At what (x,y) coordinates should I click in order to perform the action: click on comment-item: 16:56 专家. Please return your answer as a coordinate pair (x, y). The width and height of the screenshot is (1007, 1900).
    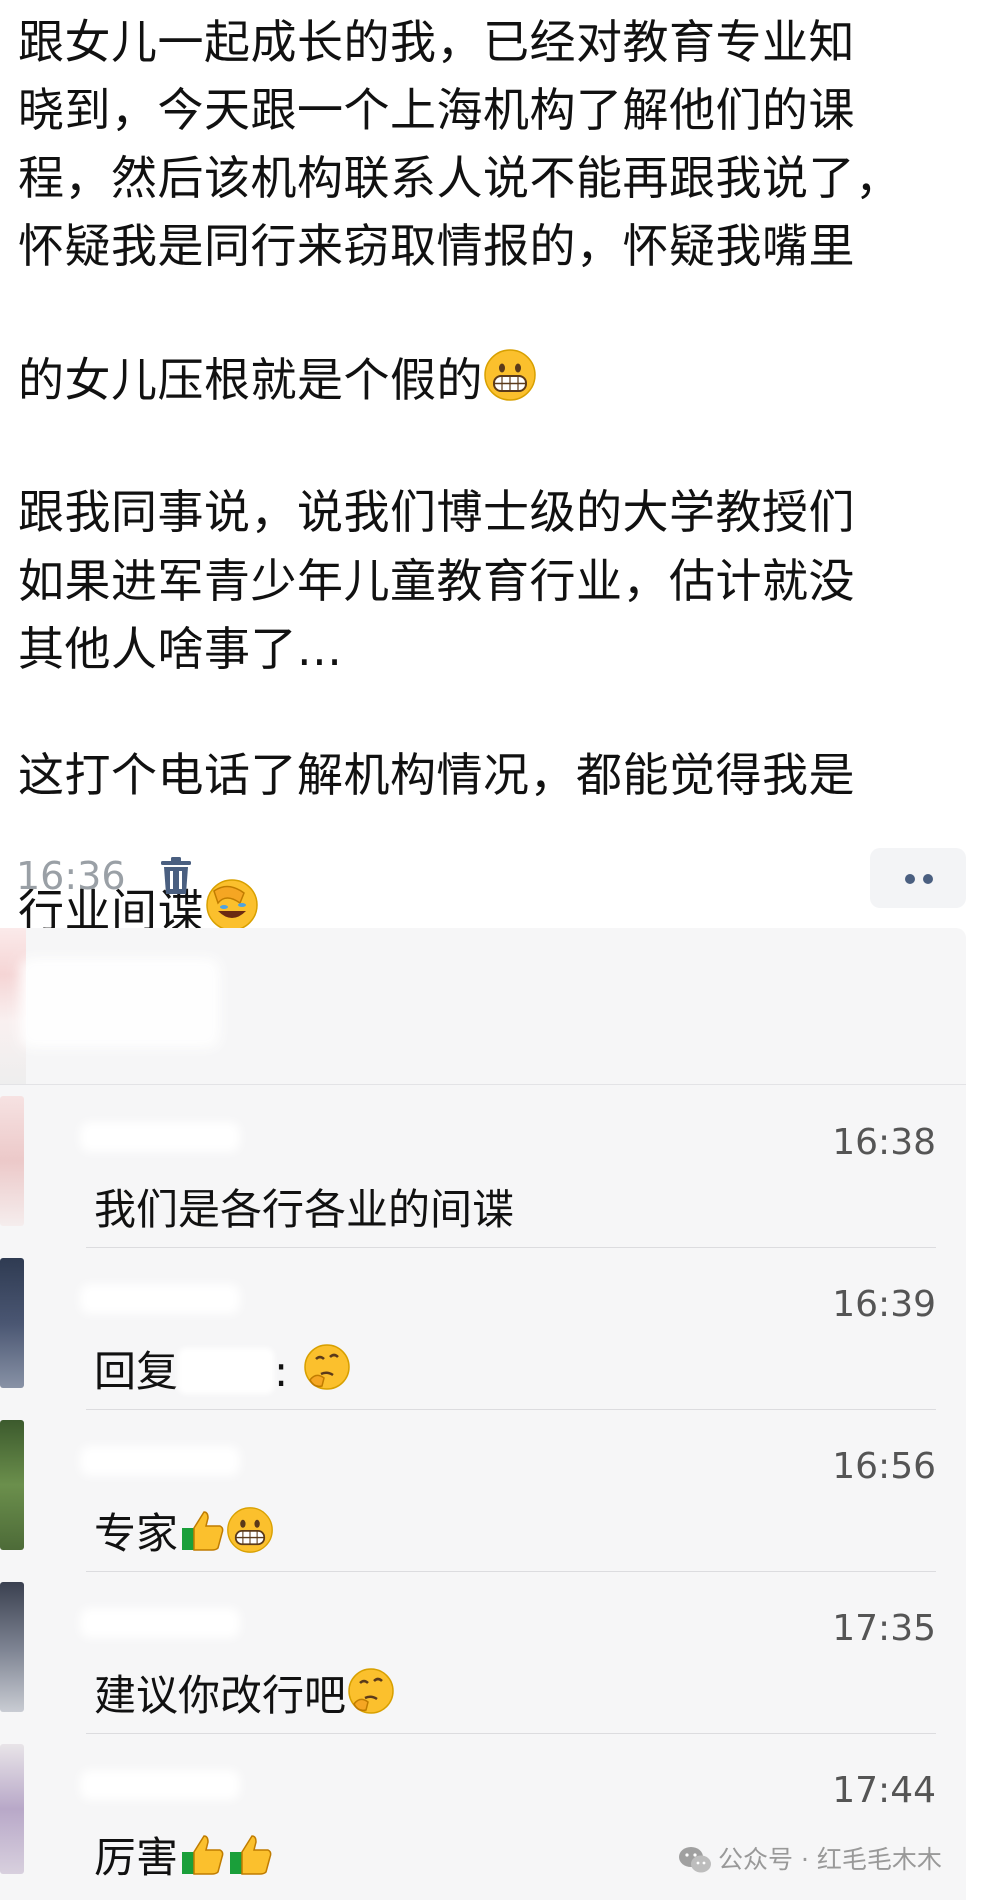
    Looking at the image, I should click on (483, 1491).